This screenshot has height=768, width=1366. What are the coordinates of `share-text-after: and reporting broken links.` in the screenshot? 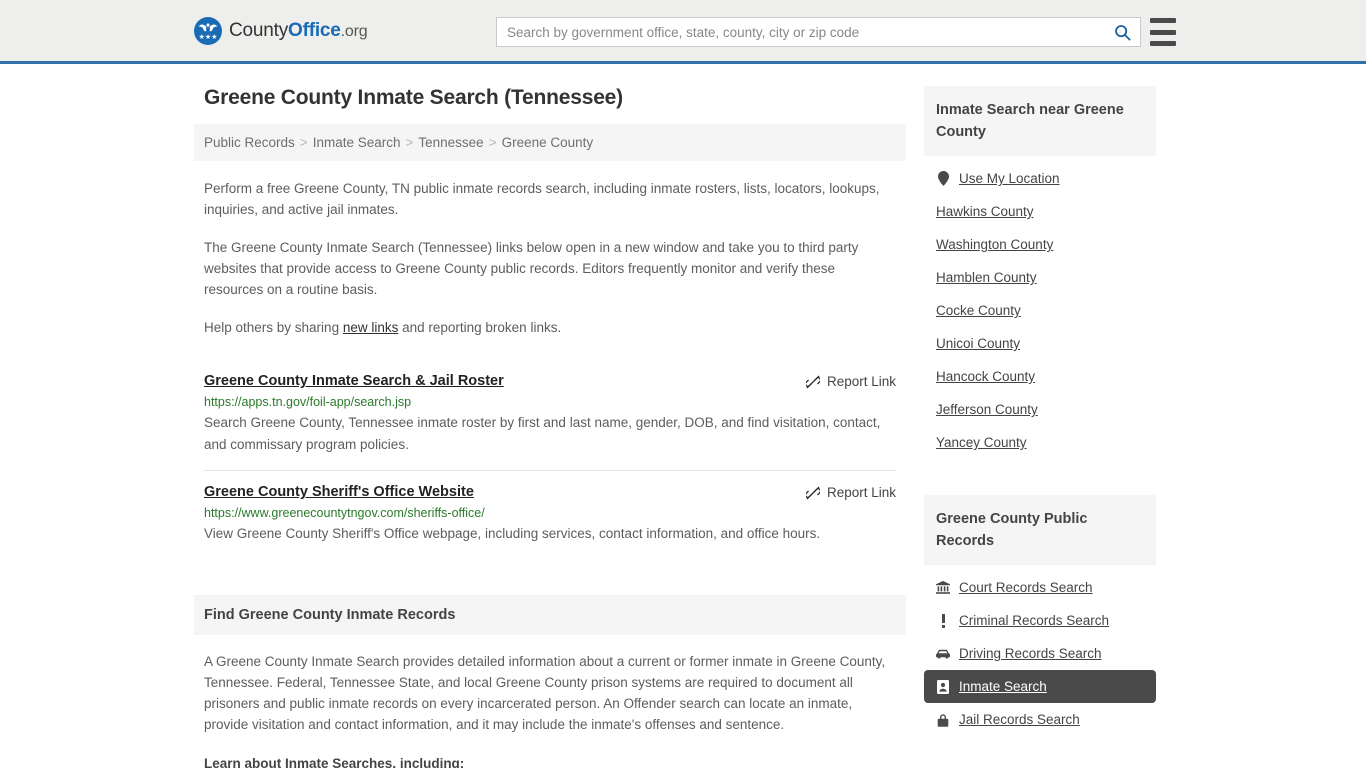 It's located at (480, 327).